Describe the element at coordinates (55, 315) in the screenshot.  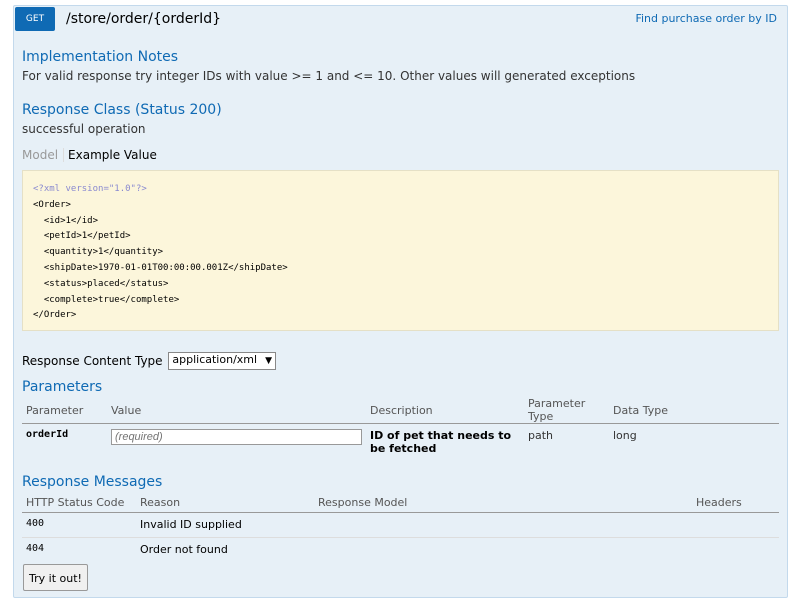
I see `code-line: </Order>` at that location.